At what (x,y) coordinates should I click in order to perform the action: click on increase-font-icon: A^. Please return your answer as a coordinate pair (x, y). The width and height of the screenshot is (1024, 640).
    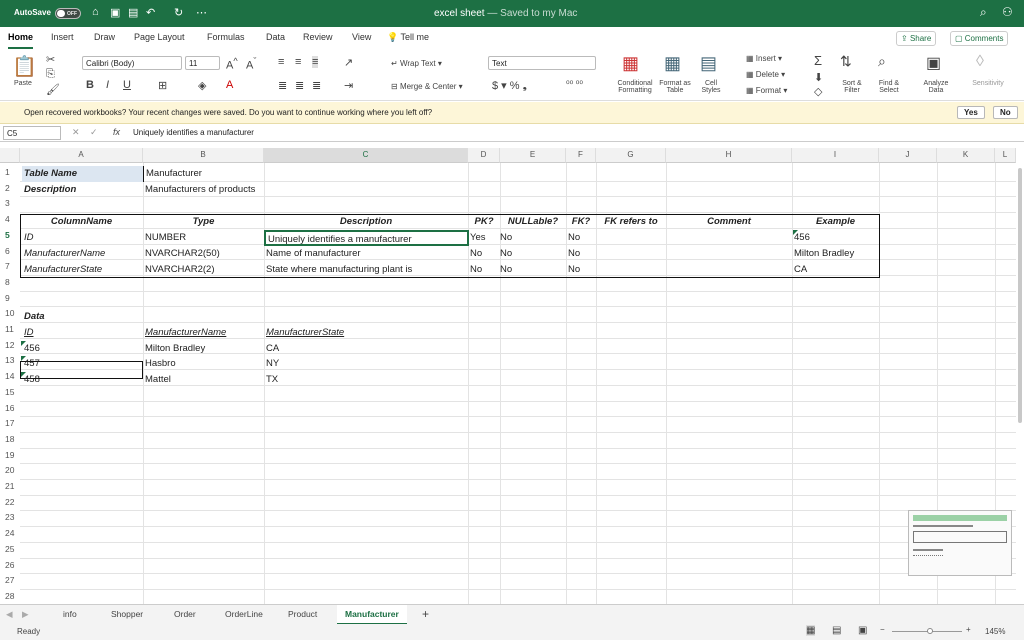
    Looking at the image, I should click on (232, 64).